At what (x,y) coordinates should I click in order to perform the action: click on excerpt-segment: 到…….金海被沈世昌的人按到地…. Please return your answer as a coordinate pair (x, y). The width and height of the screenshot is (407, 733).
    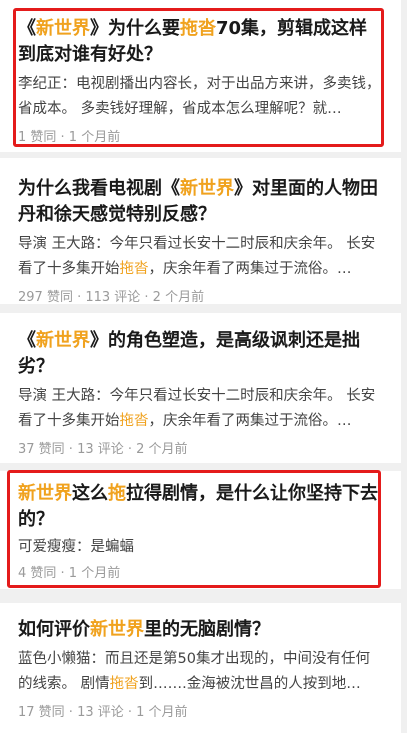
    Looking at the image, I should click on (249, 684).